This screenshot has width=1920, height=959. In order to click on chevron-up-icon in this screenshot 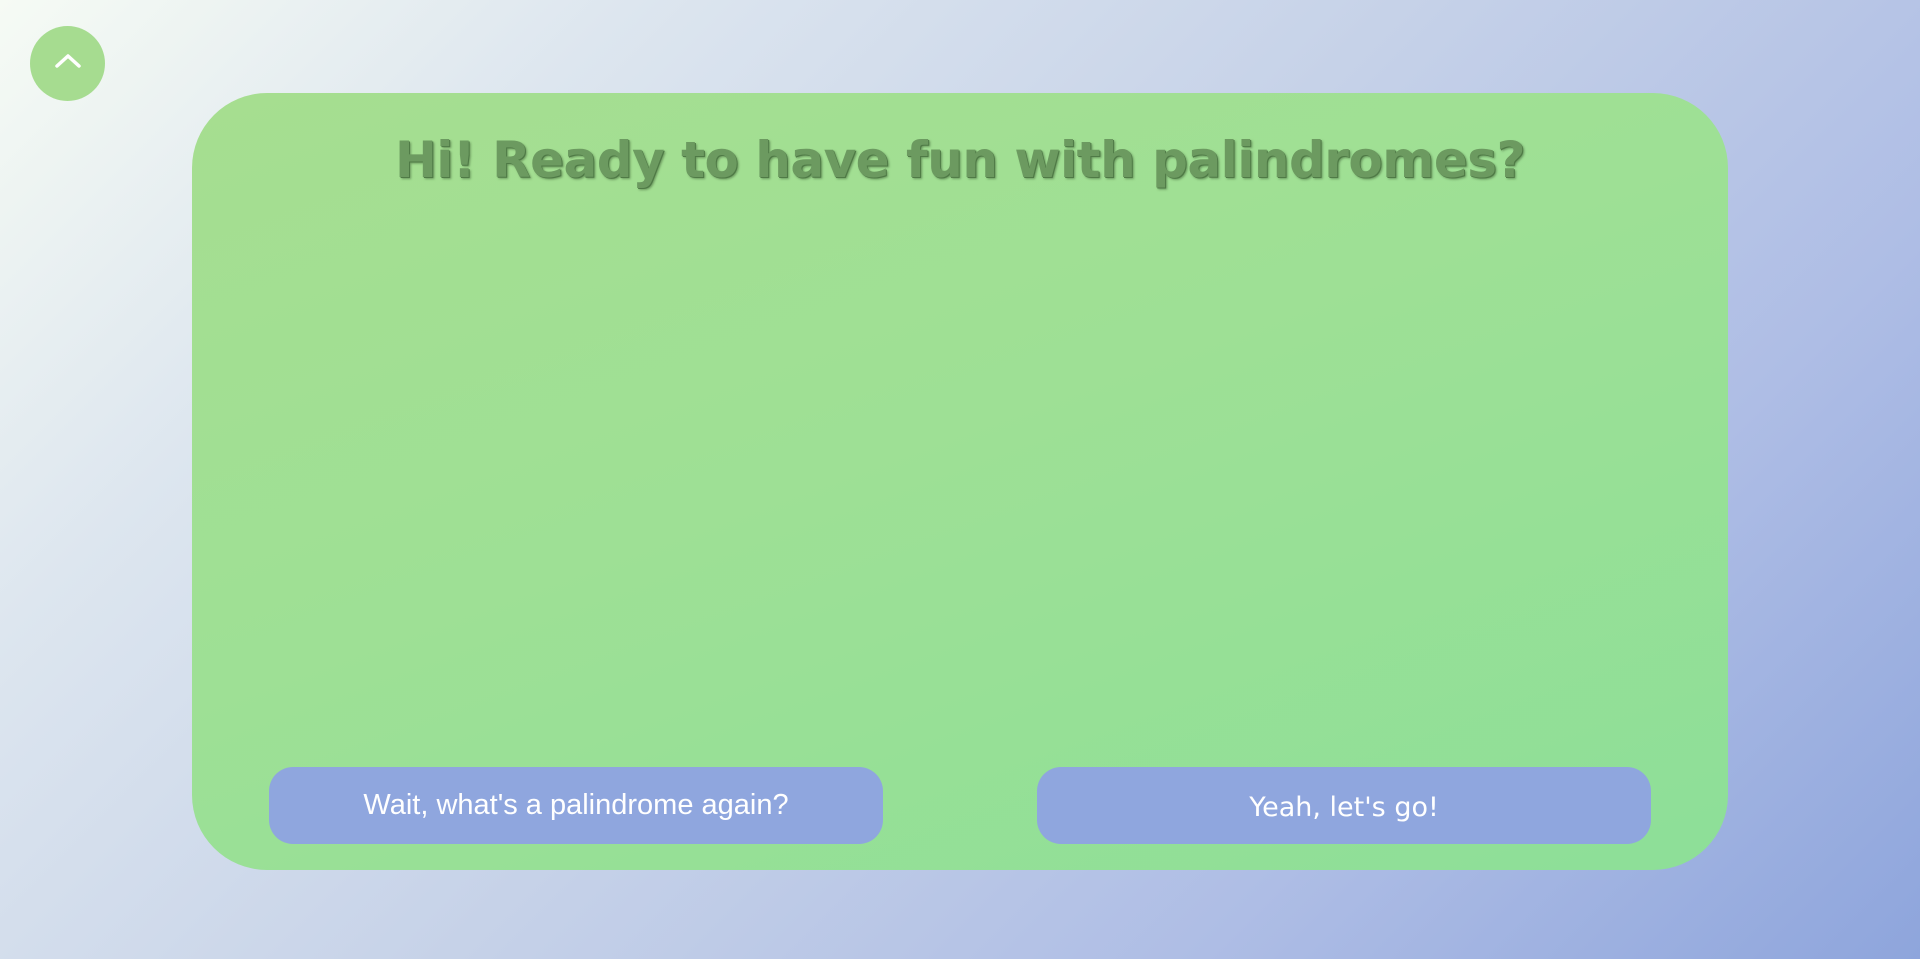, I will do `click(68, 63)`.